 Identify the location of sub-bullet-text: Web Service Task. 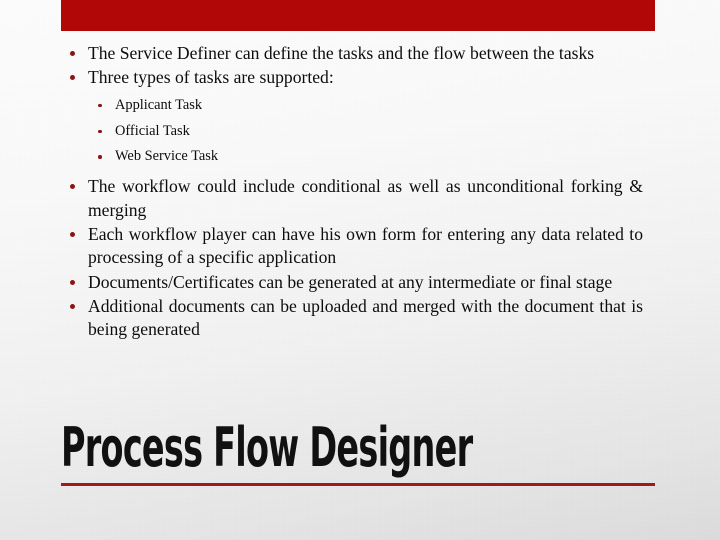
(167, 156).